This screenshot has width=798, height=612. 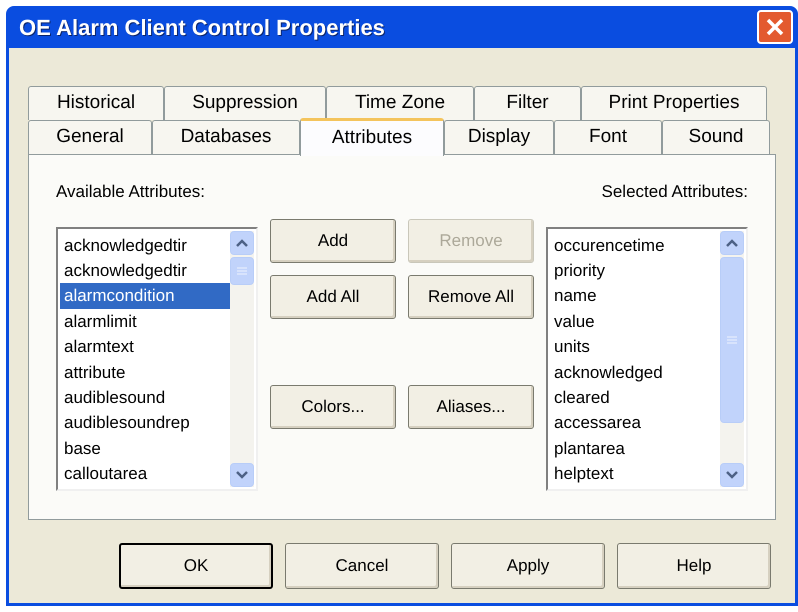 I want to click on list-item: base, so click(x=145, y=449).